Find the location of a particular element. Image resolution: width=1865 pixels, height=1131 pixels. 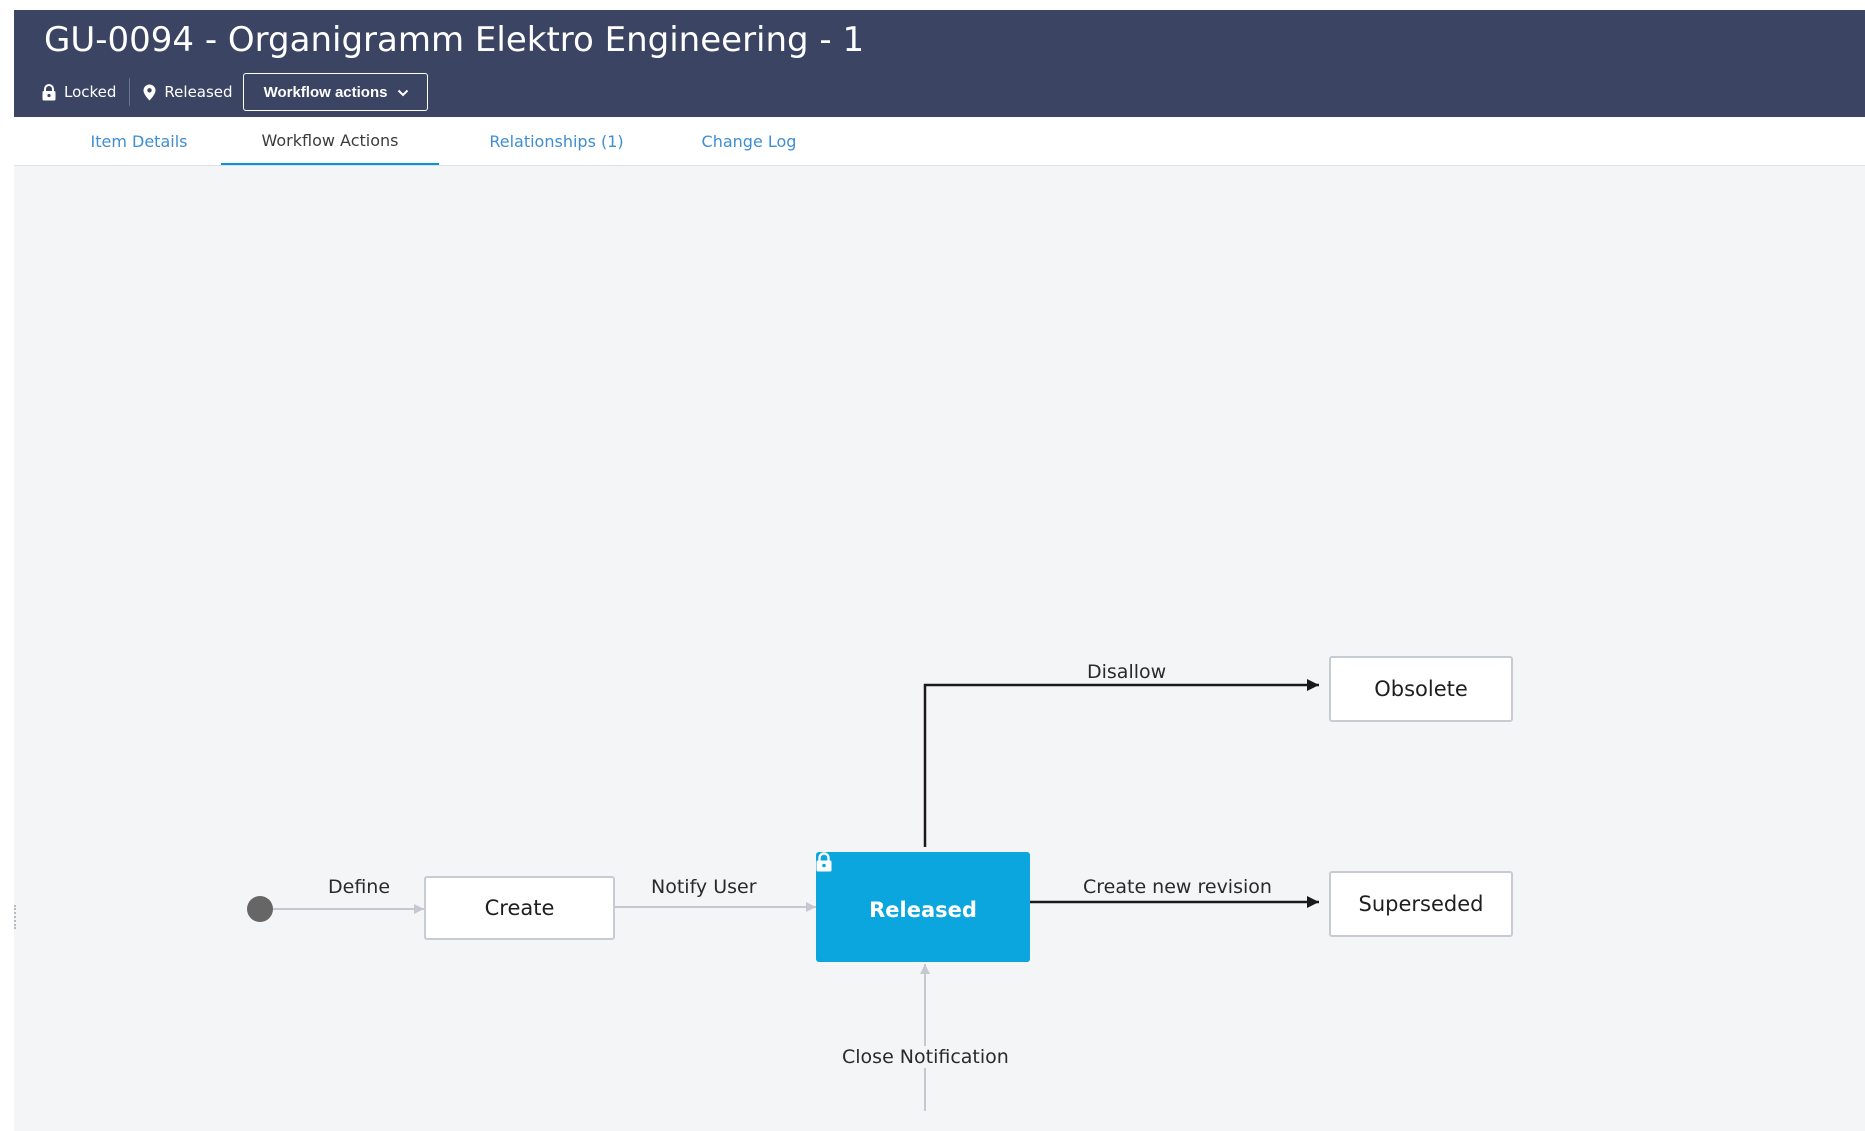

lock-status: Locked is located at coordinates (79, 92).